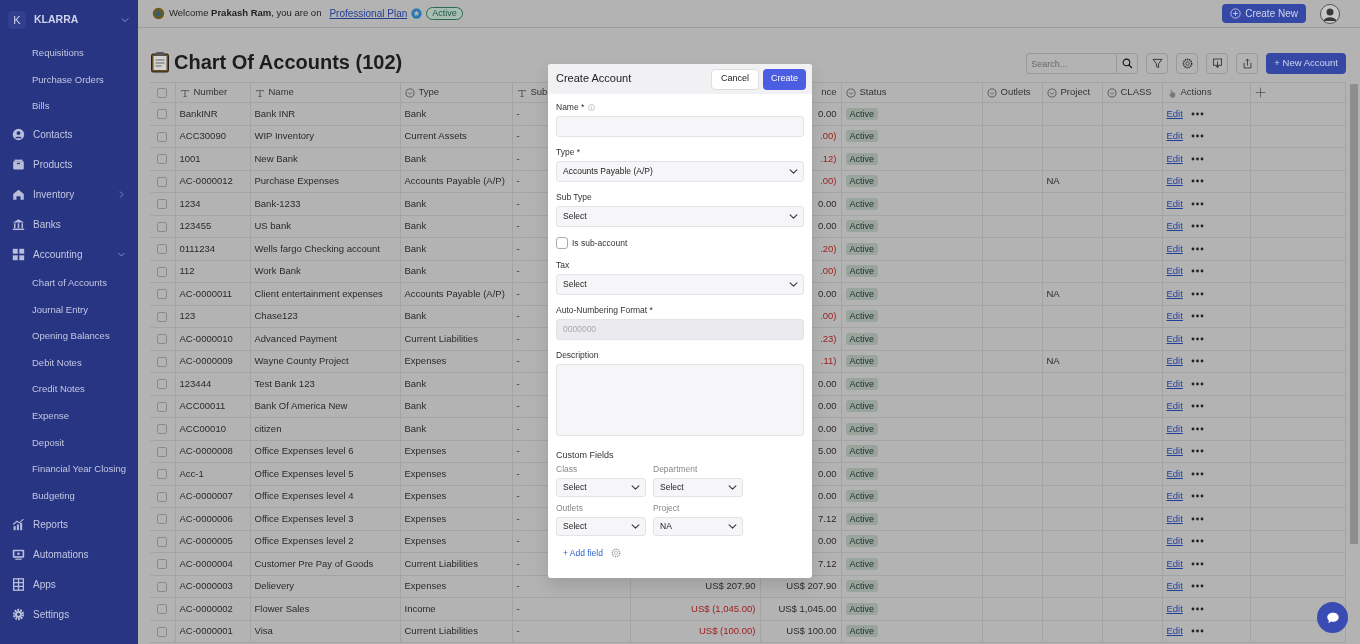 Image resolution: width=1360 pixels, height=644 pixels. I want to click on sidebar-subitem: Bills, so click(69, 106).